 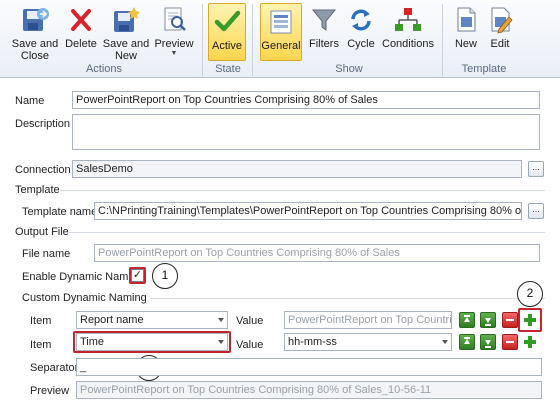 What do you see at coordinates (43, 170) in the screenshot?
I see `connection-label: Connection` at bounding box center [43, 170].